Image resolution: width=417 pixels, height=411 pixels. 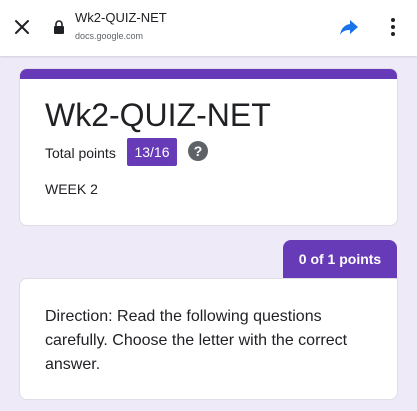 I want to click on page-title: Wk2-QUIZ-NET, so click(x=121, y=17).